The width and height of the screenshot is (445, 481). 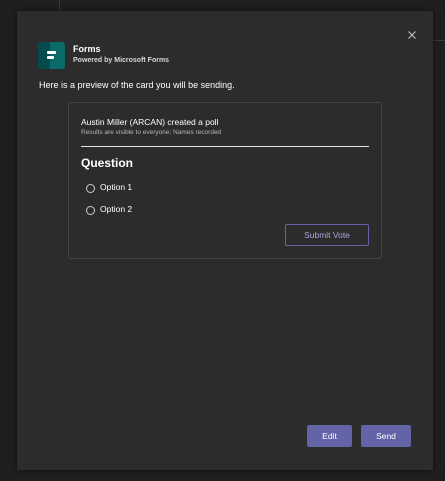 I want to click on forms-logo-icon, so click(x=51, y=55).